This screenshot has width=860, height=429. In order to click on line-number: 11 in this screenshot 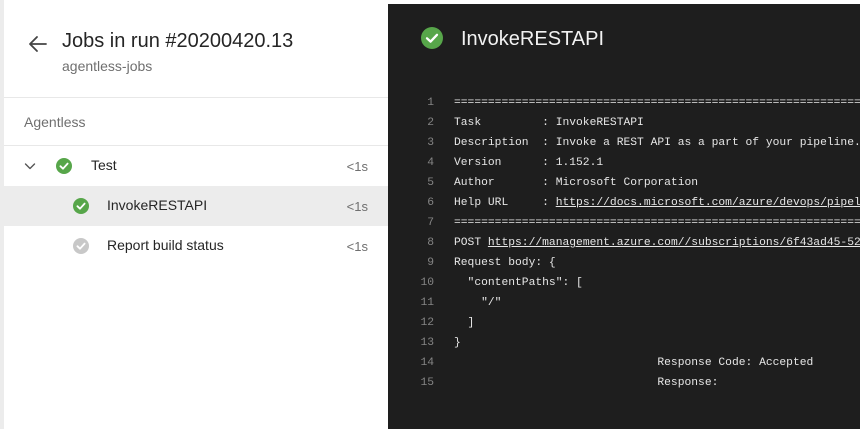, I will do `click(427, 303)`.